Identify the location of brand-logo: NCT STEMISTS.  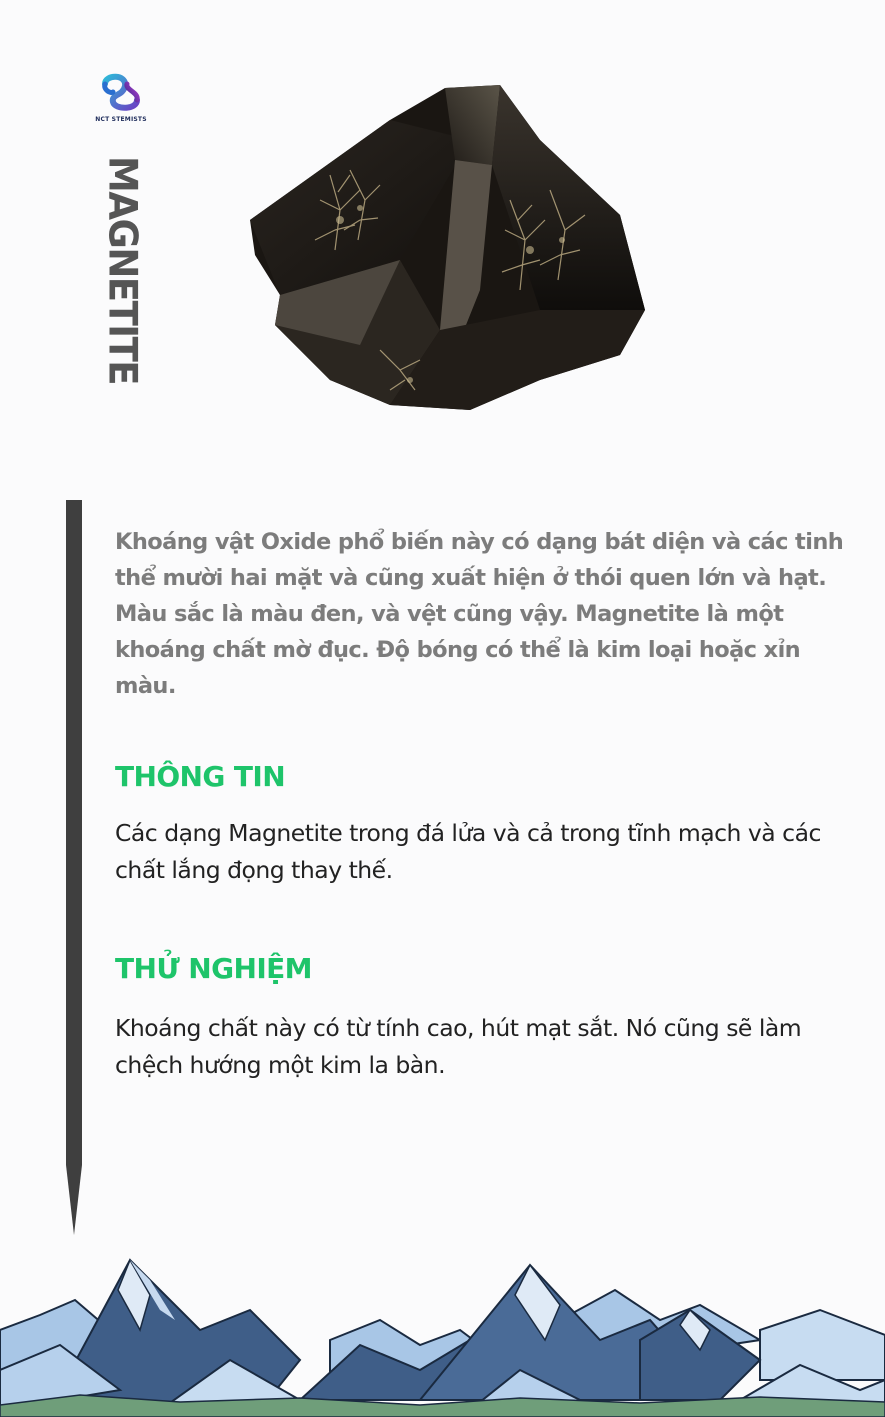
(121, 100).